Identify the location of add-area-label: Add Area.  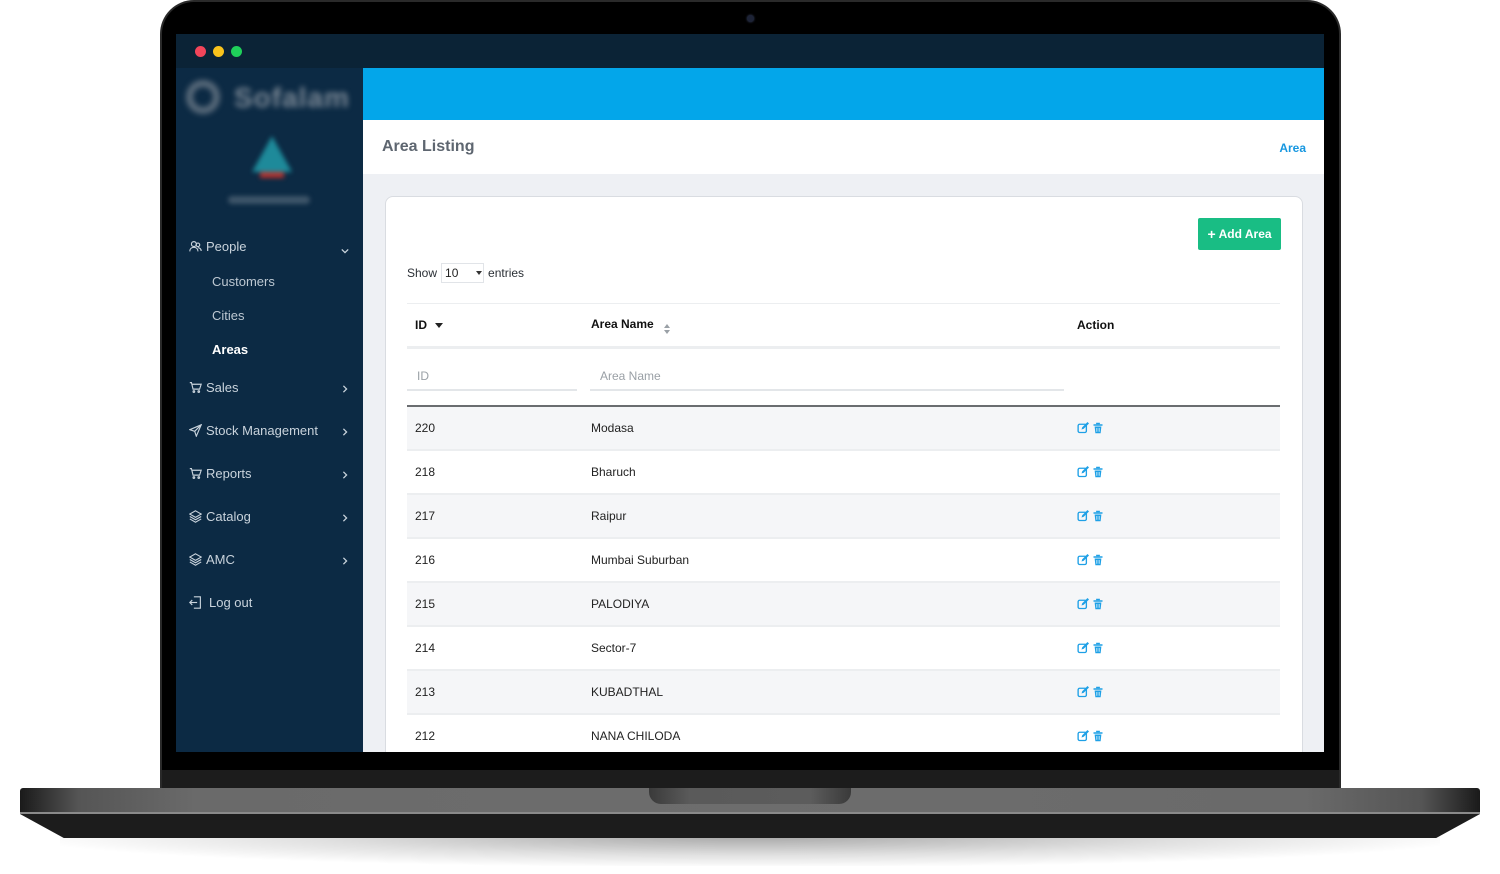
(1245, 234).